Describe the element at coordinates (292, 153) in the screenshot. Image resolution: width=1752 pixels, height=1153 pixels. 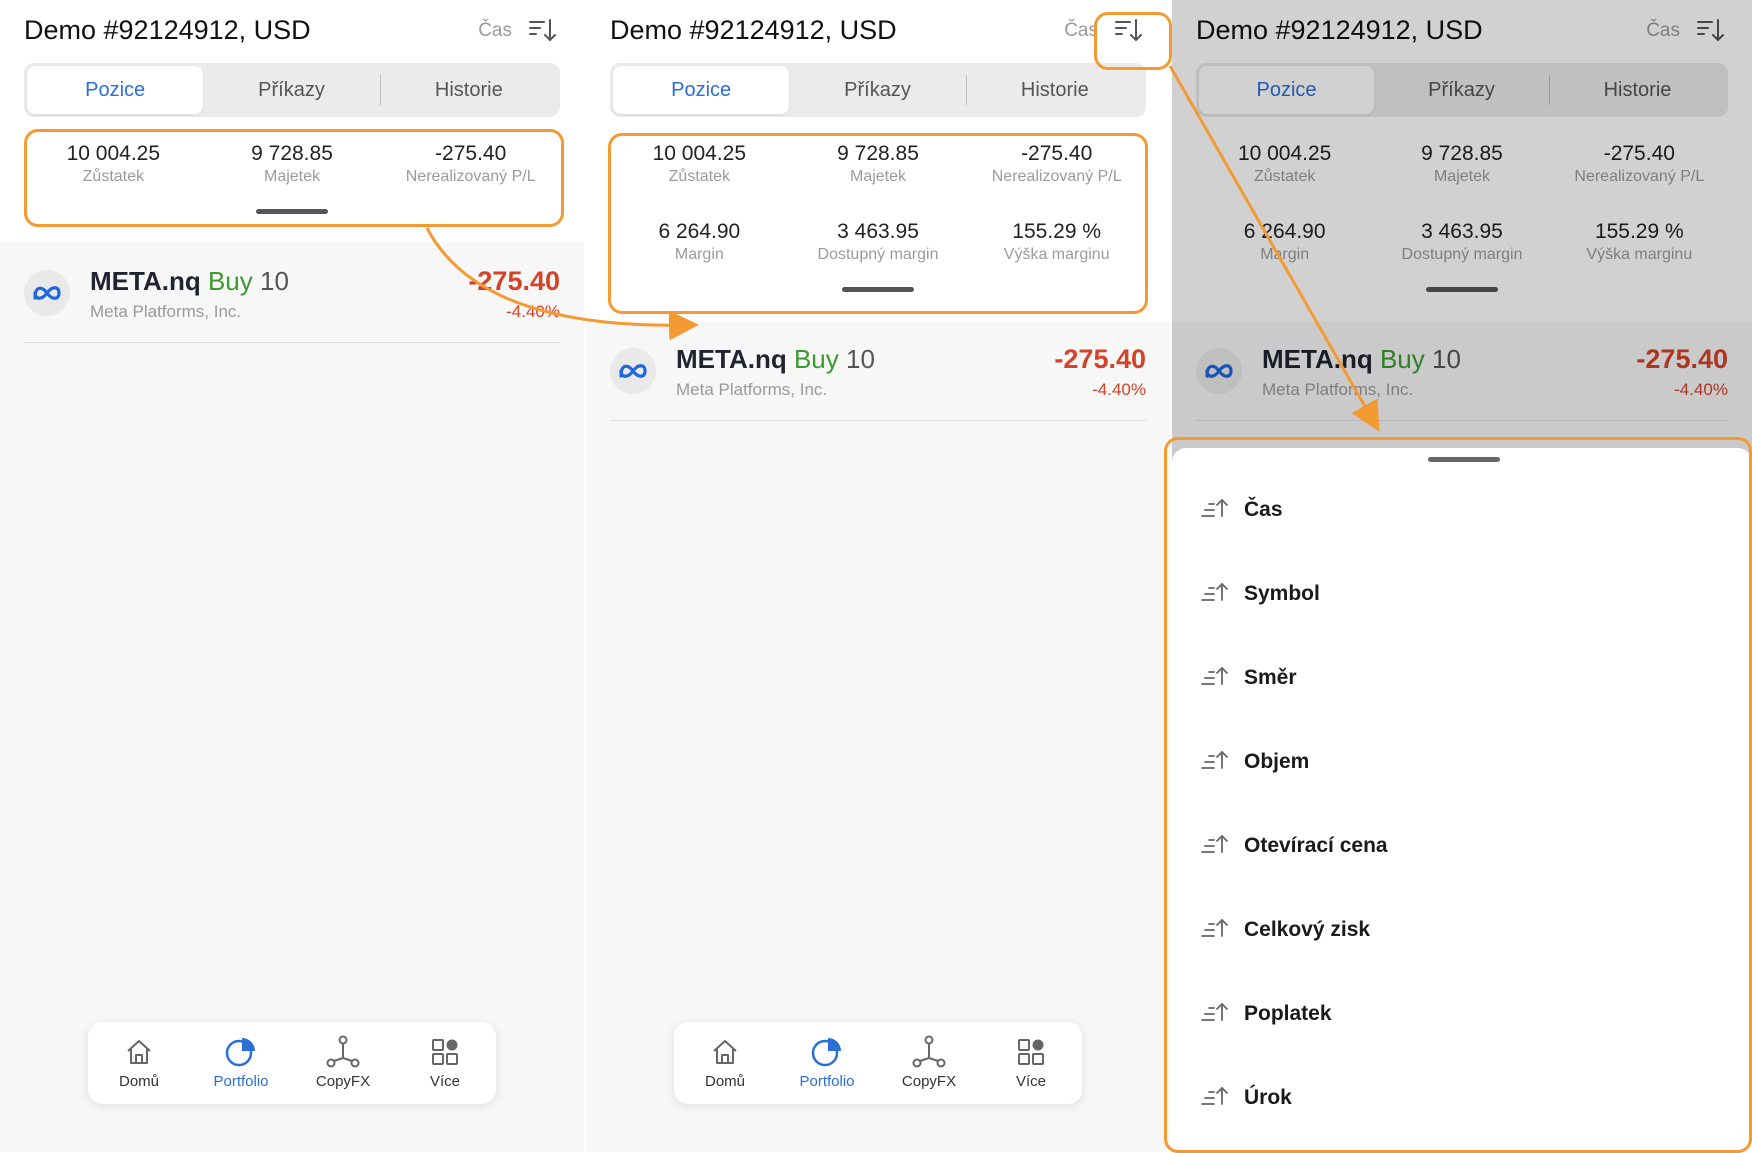
I see `equity-value: 9 728.85` at that location.